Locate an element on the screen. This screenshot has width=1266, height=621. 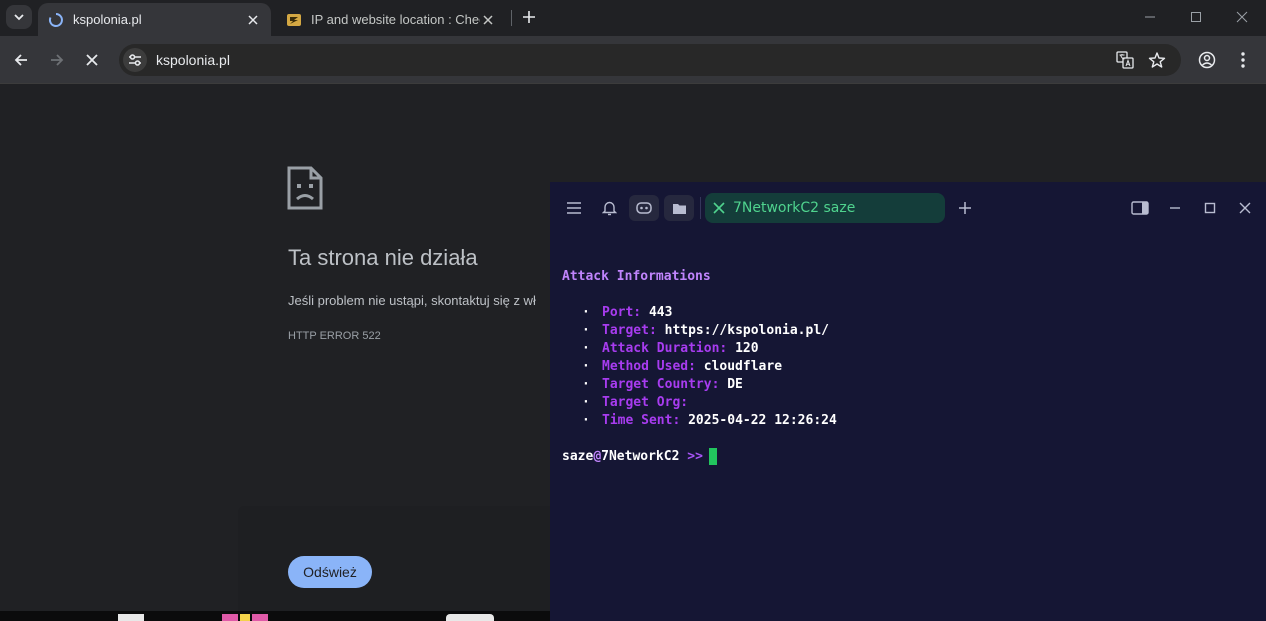
forward-button is located at coordinates (57, 60).